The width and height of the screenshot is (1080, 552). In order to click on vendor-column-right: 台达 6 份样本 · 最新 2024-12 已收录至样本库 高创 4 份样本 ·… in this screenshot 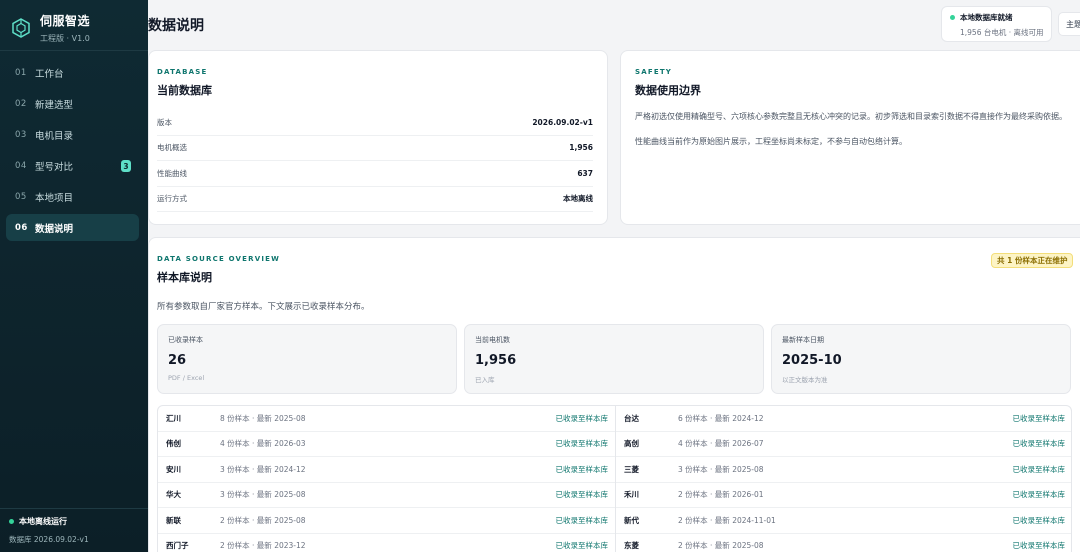, I will do `click(843, 479)`.